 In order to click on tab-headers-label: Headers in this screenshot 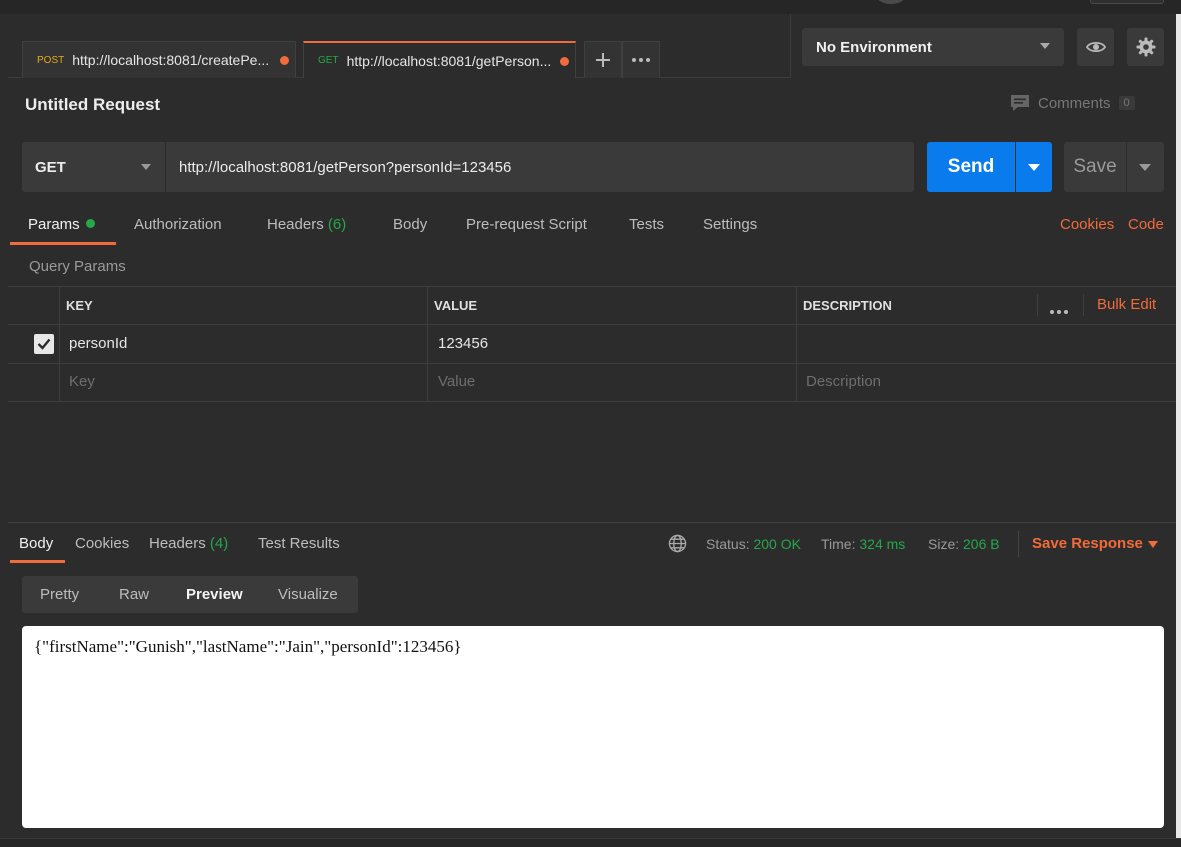, I will do `click(295, 224)`.